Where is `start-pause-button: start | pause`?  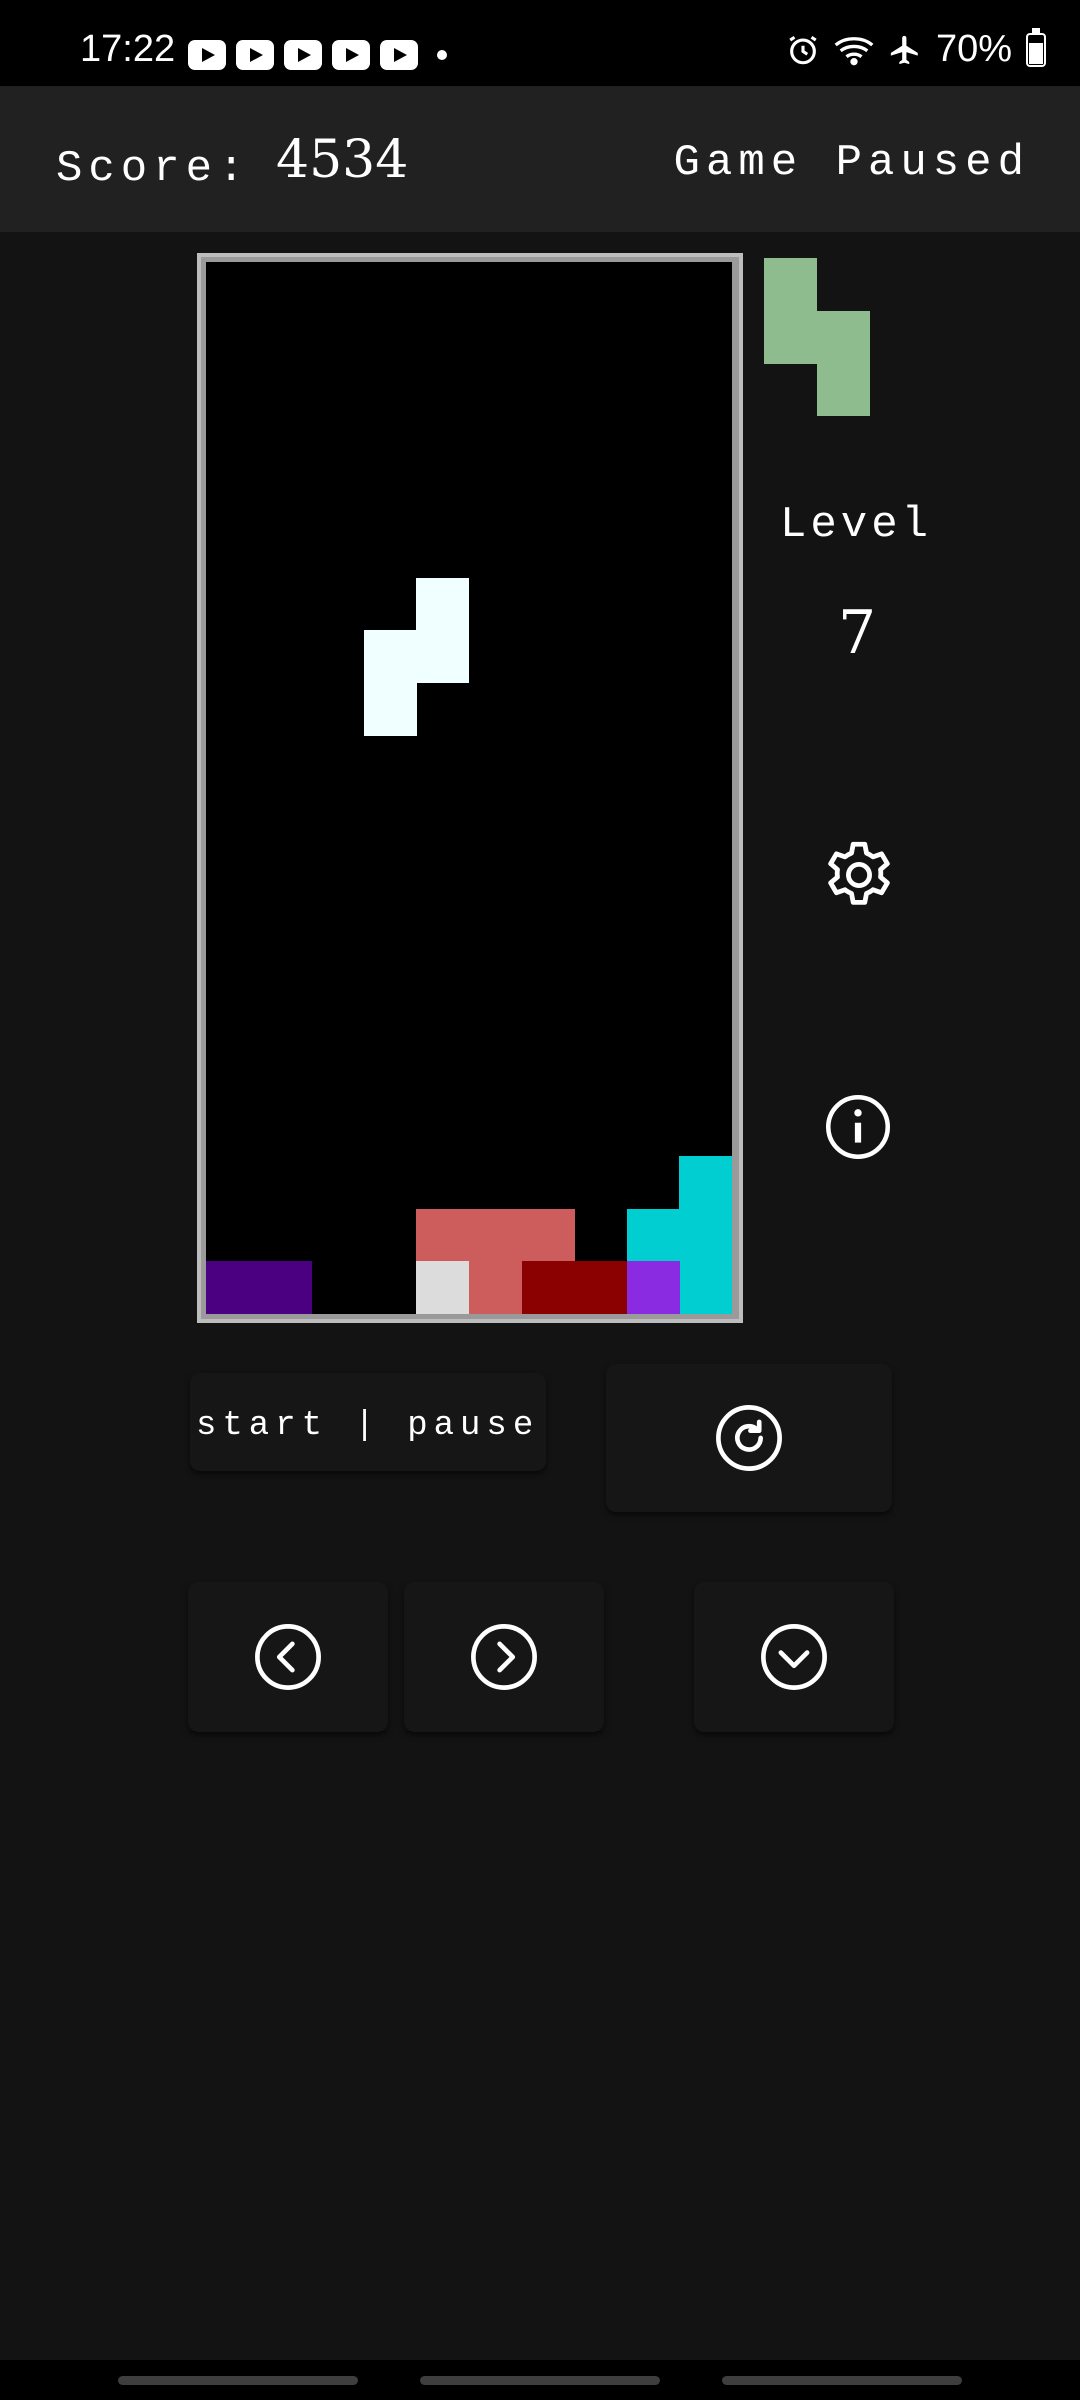
start-pause-button: start | pause is located at coordinates (368, 1422).